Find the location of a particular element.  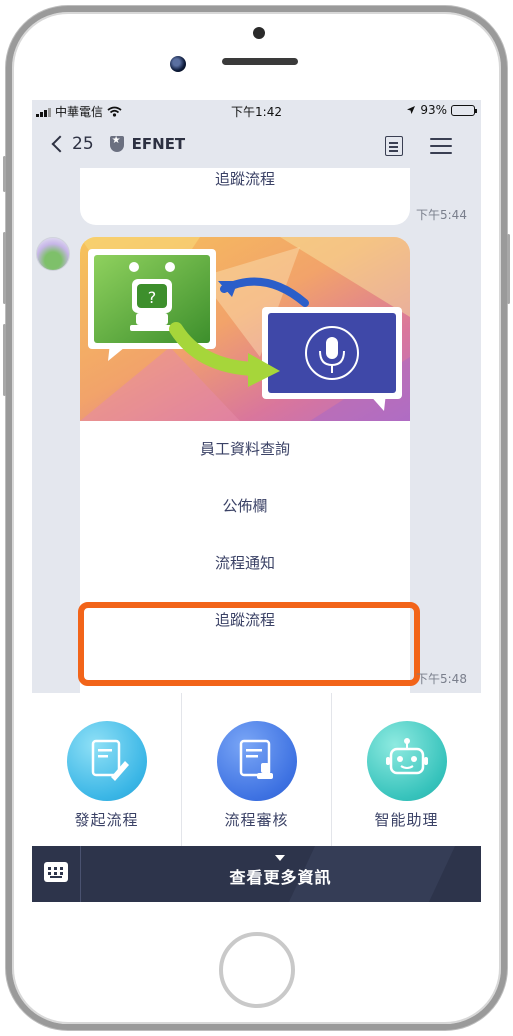

keyboard-icon is located at coordinates (56, 872).